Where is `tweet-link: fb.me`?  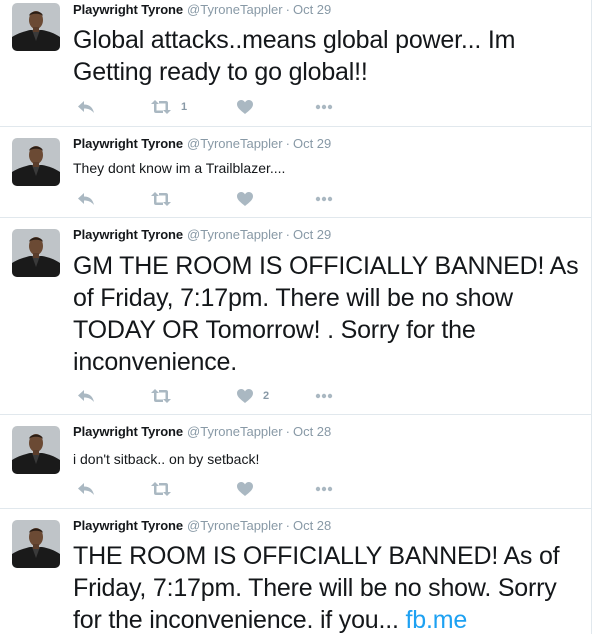 tweet-link: fb.me is located at coordinates (437, 620).